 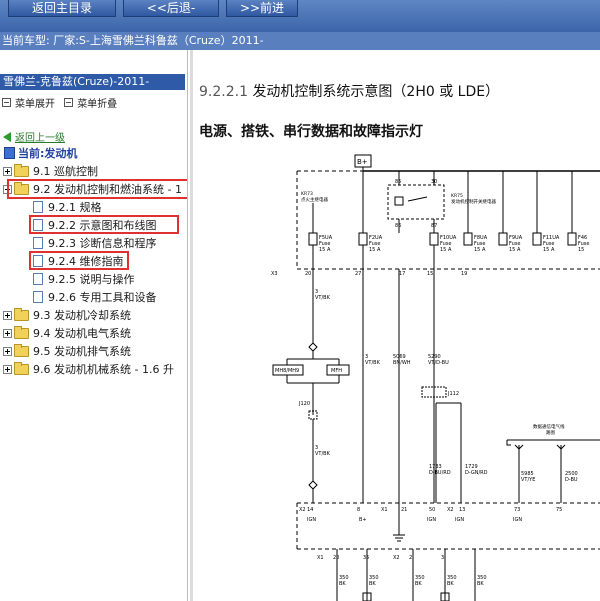 I want to click on expand-menu: 菜单展开, so click(x=28, y=102).